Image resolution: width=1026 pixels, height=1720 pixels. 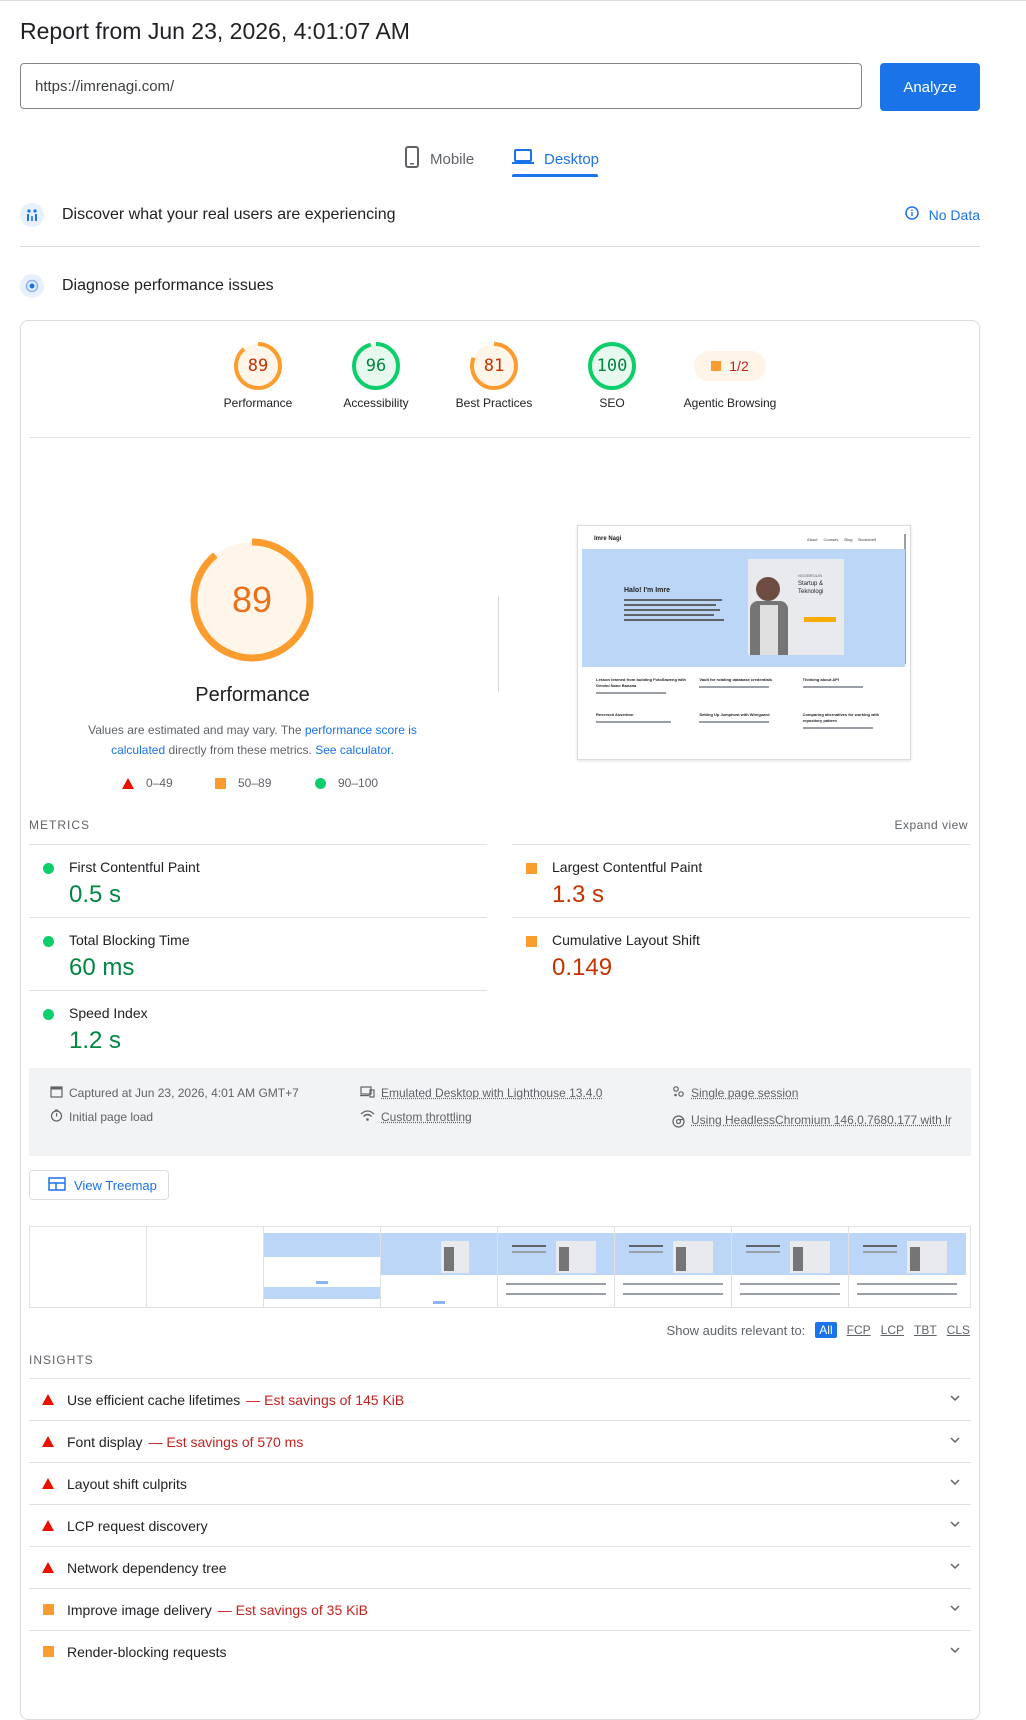 What do you see at coordinates (57, 1185) in the screenshot?
I see `treemap-icon` at bounding box center [57, 1185].